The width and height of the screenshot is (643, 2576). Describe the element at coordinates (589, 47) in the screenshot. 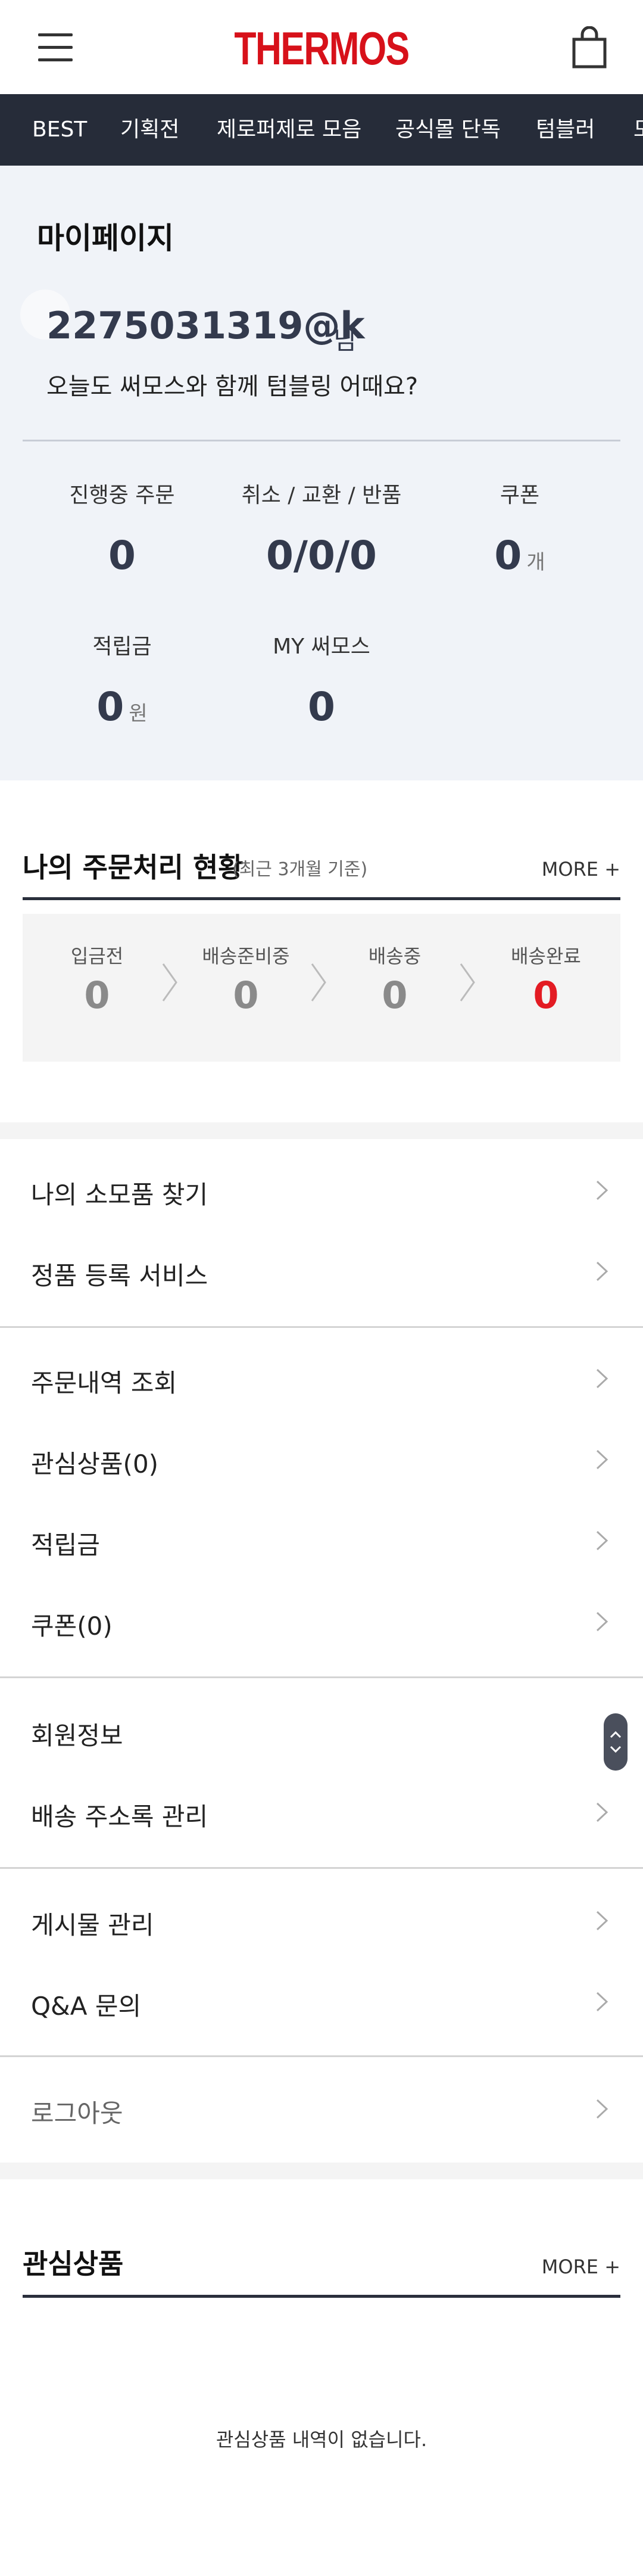

I see `shopping-bag-icon` at that location.